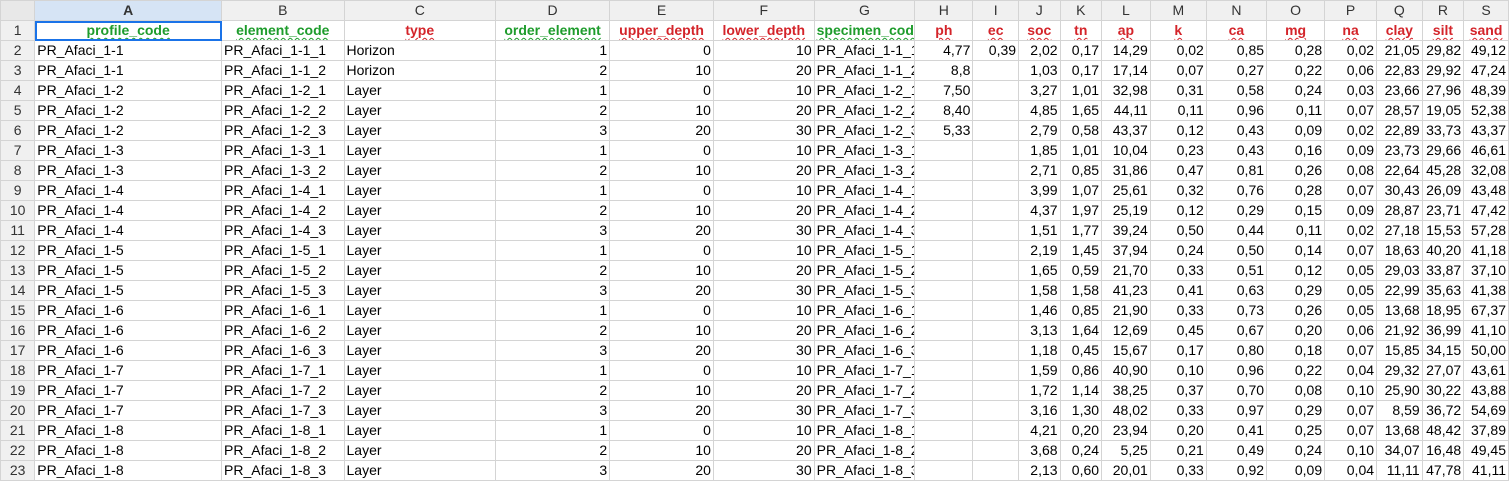 This screenshot has width=1509, height=481. I want to click on cell-s11: 57,28, so click(1486, 230).